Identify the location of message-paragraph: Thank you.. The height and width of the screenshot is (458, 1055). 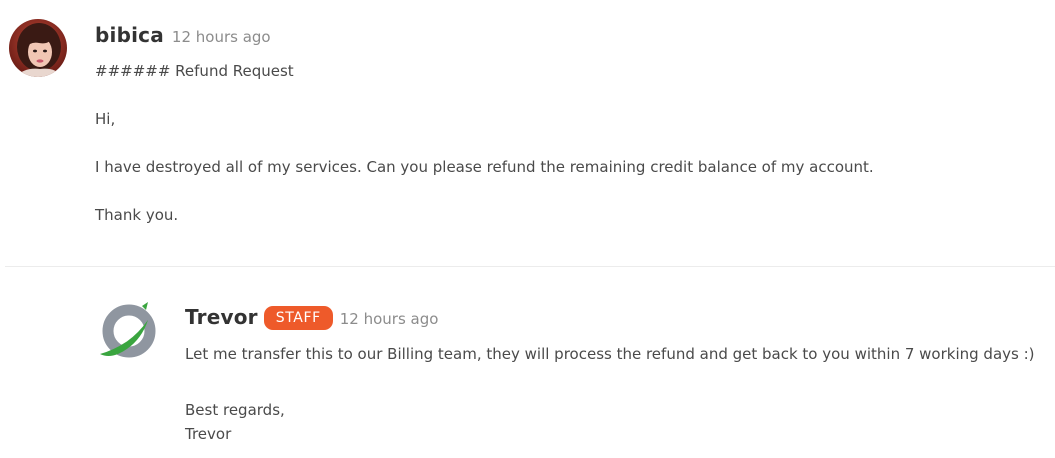
(137, 215).